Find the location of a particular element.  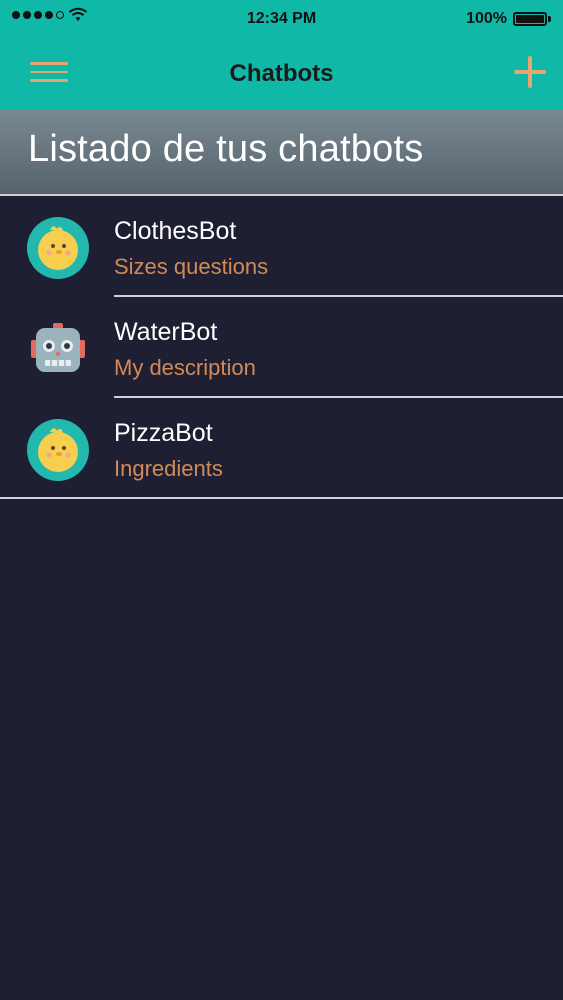

chatbot-name: WaterBot is located at coordinates (166, 332).